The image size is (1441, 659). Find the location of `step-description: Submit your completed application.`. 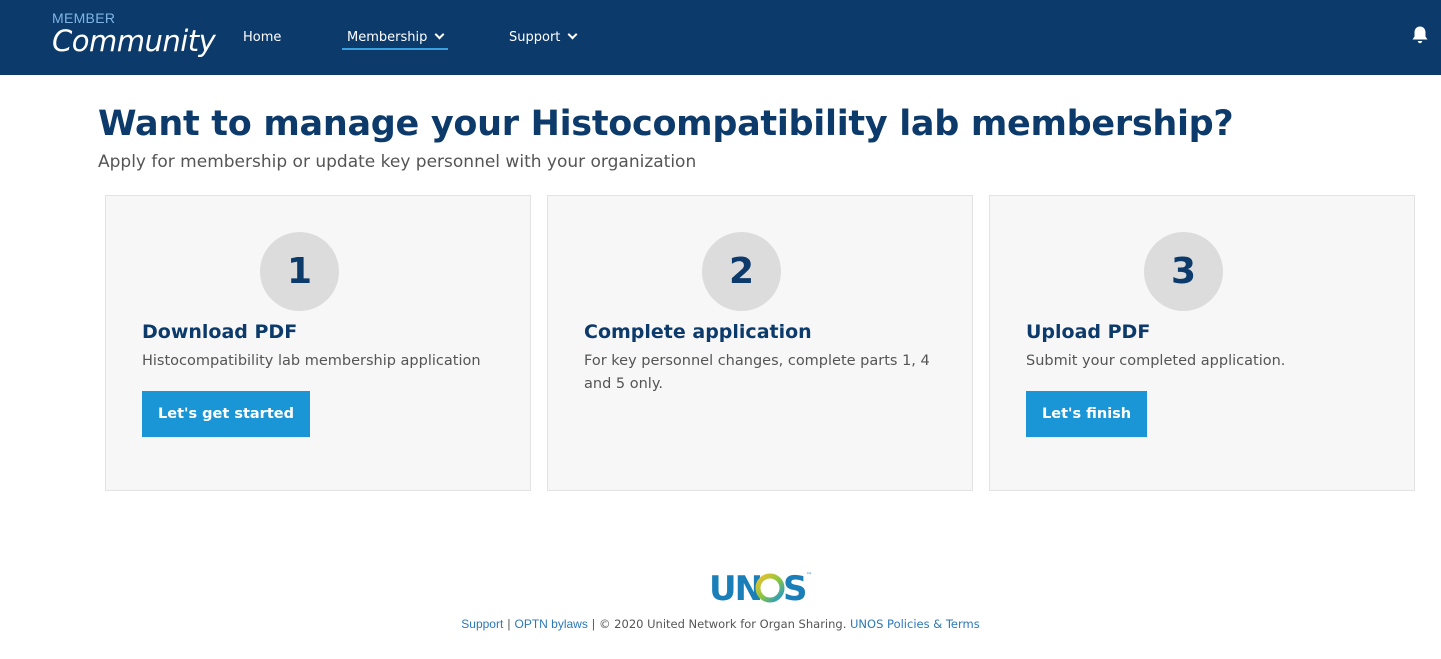

step-description: Submit your completed application. is located at coordinates (1156, 361).